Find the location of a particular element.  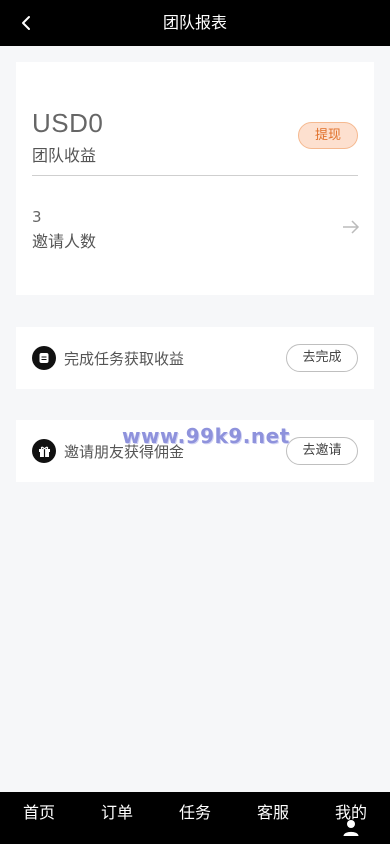

invite-friends-button: 去邀请 is located at coordinates (322, 451).